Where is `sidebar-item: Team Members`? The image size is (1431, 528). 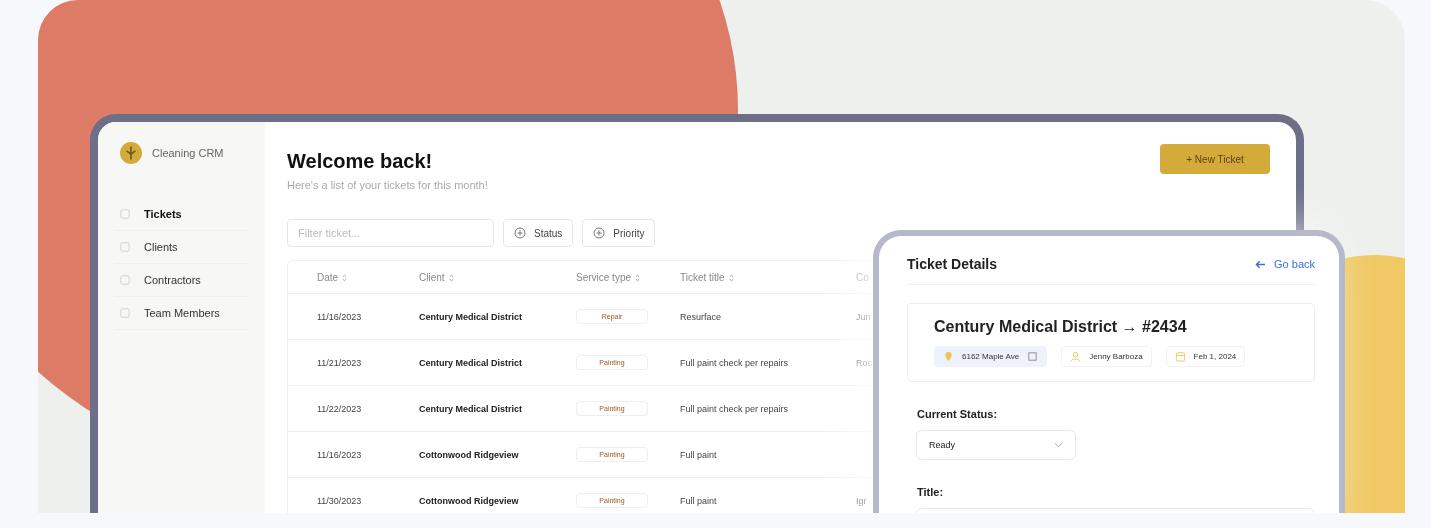
sidebar-item: Team Members is located at coordinates (181, 313).